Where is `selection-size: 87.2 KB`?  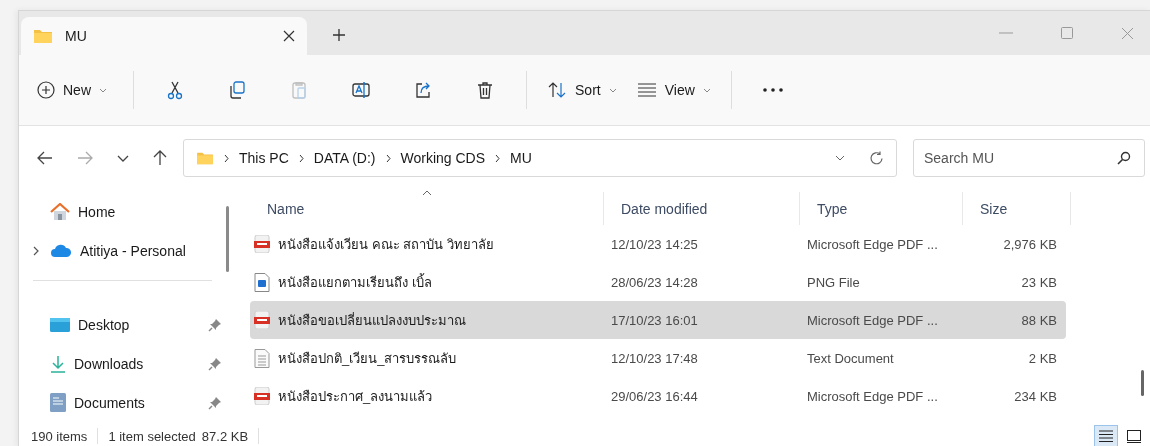 selection-size: 87.2 KB is located at coordinates (225, 436).